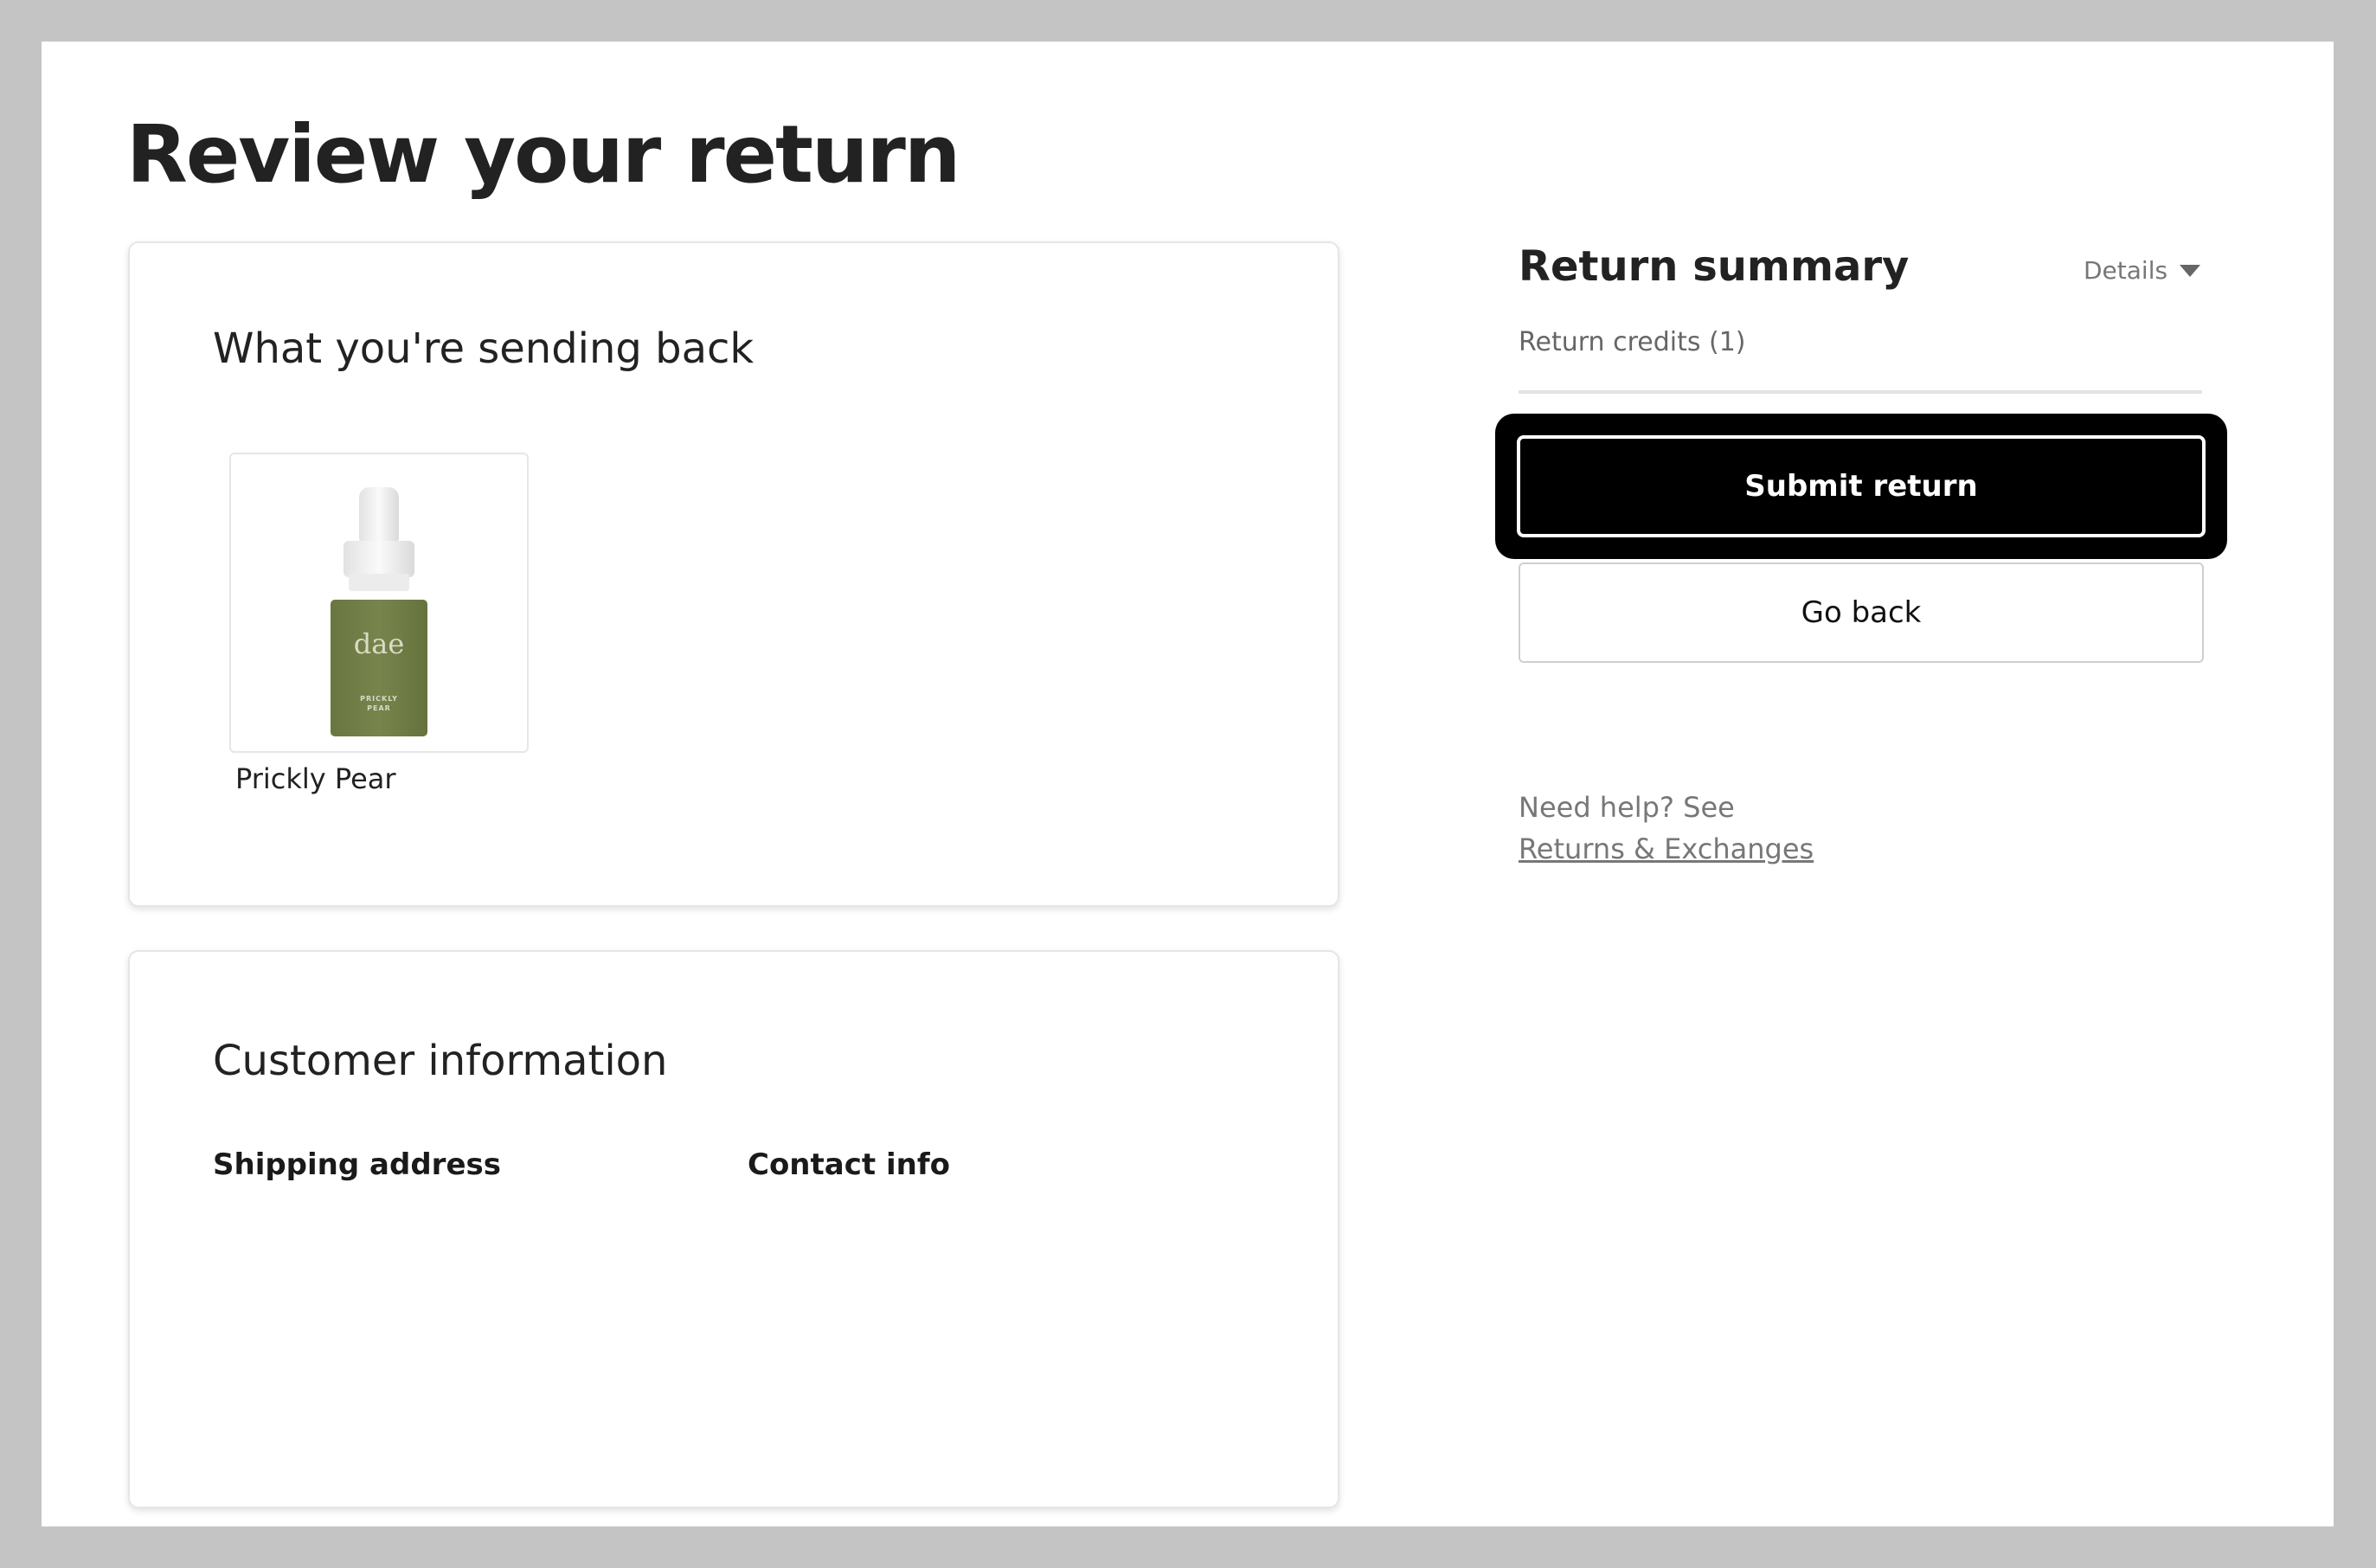 This screenshot has width=2376, height=1568. Describe the element at coordinates (315, 778) in the screenshot. I see `product-name: Prickly Pear` at that location.